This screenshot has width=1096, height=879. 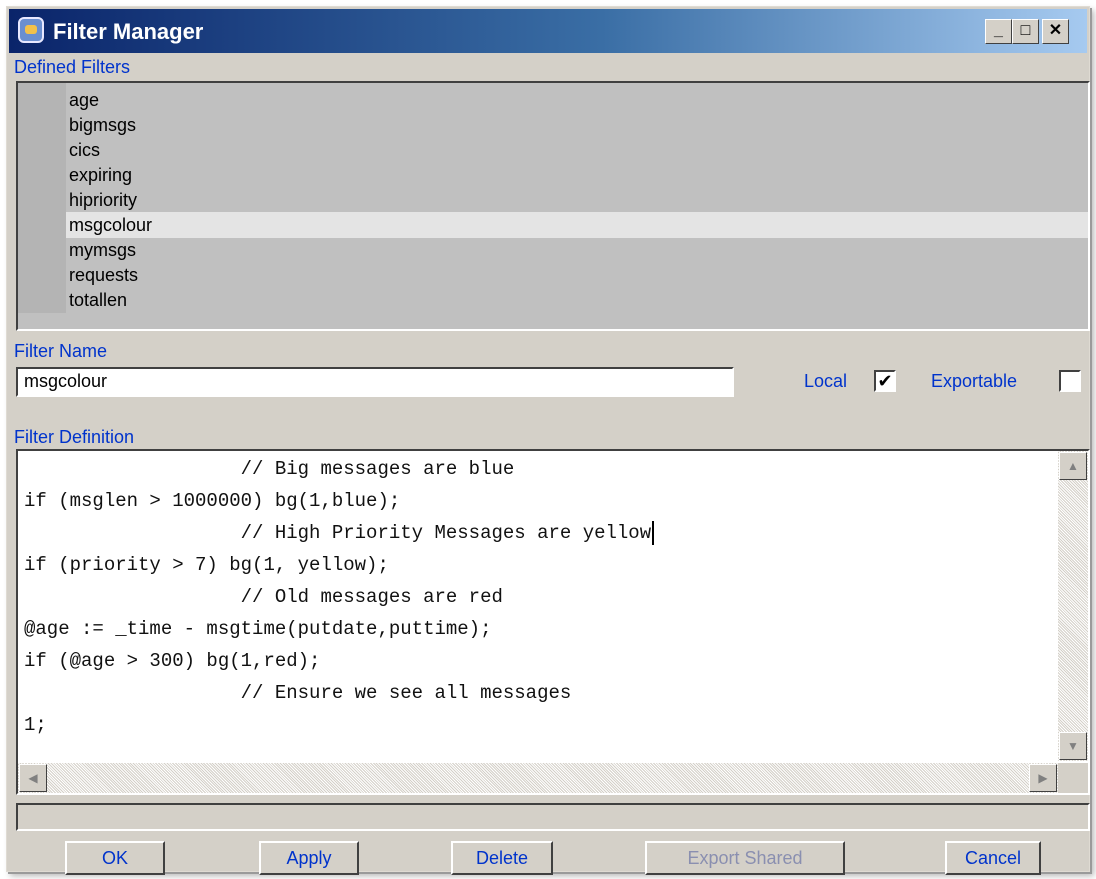 I want to click on code-line-text: // High Priority Messages are yellow, so click(x=338, y=533).